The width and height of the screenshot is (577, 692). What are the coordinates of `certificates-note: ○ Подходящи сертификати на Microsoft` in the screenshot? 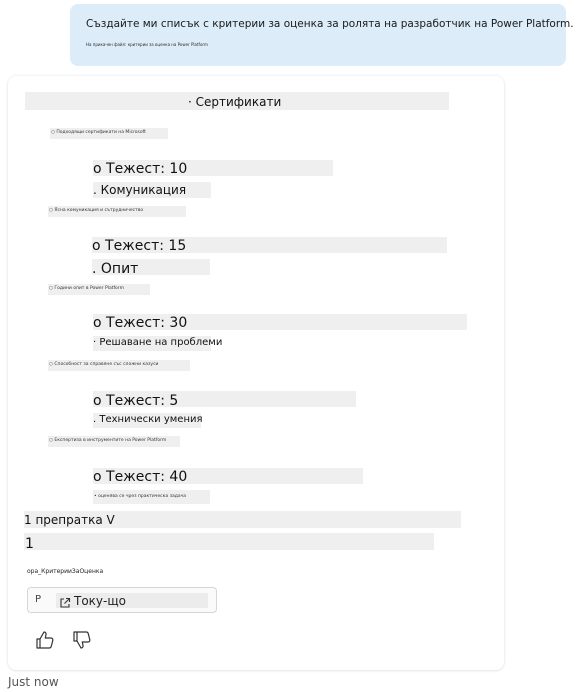 It's located at (109, 133).